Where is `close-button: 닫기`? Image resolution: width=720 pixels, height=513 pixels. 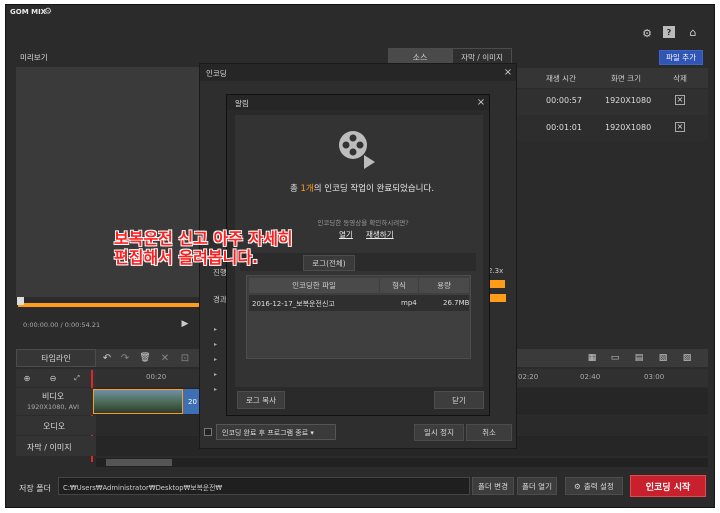
close-button: 닫기 is located at coordinates (459, 400).